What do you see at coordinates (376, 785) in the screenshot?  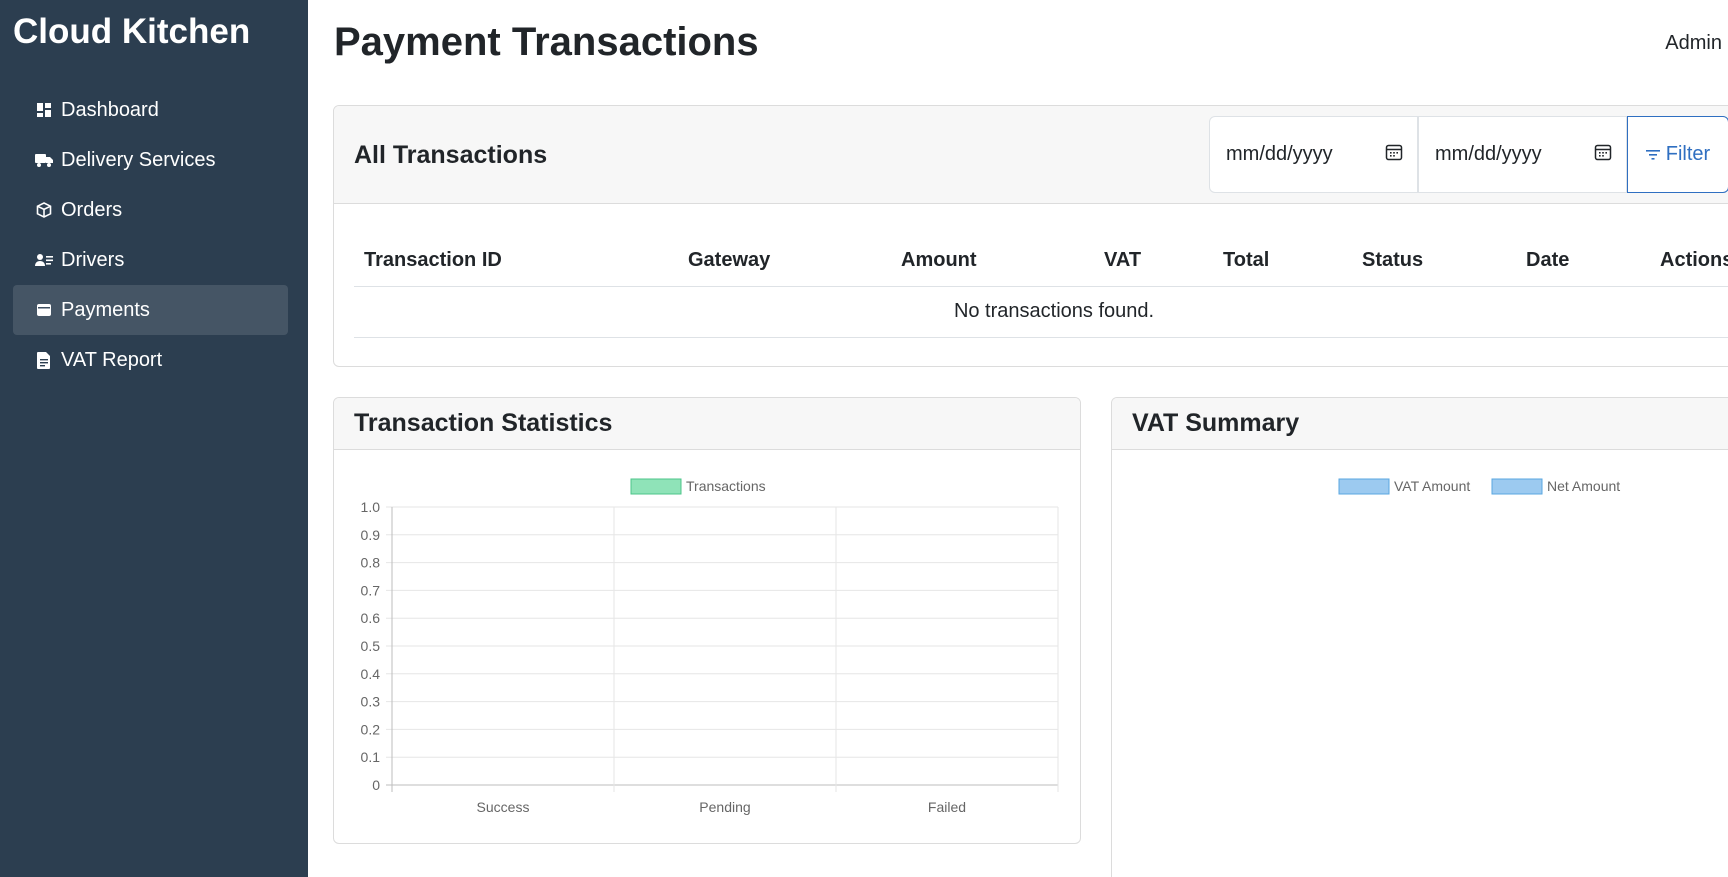 I see `y-tick-label: 0` at bounding box center [376, 785].